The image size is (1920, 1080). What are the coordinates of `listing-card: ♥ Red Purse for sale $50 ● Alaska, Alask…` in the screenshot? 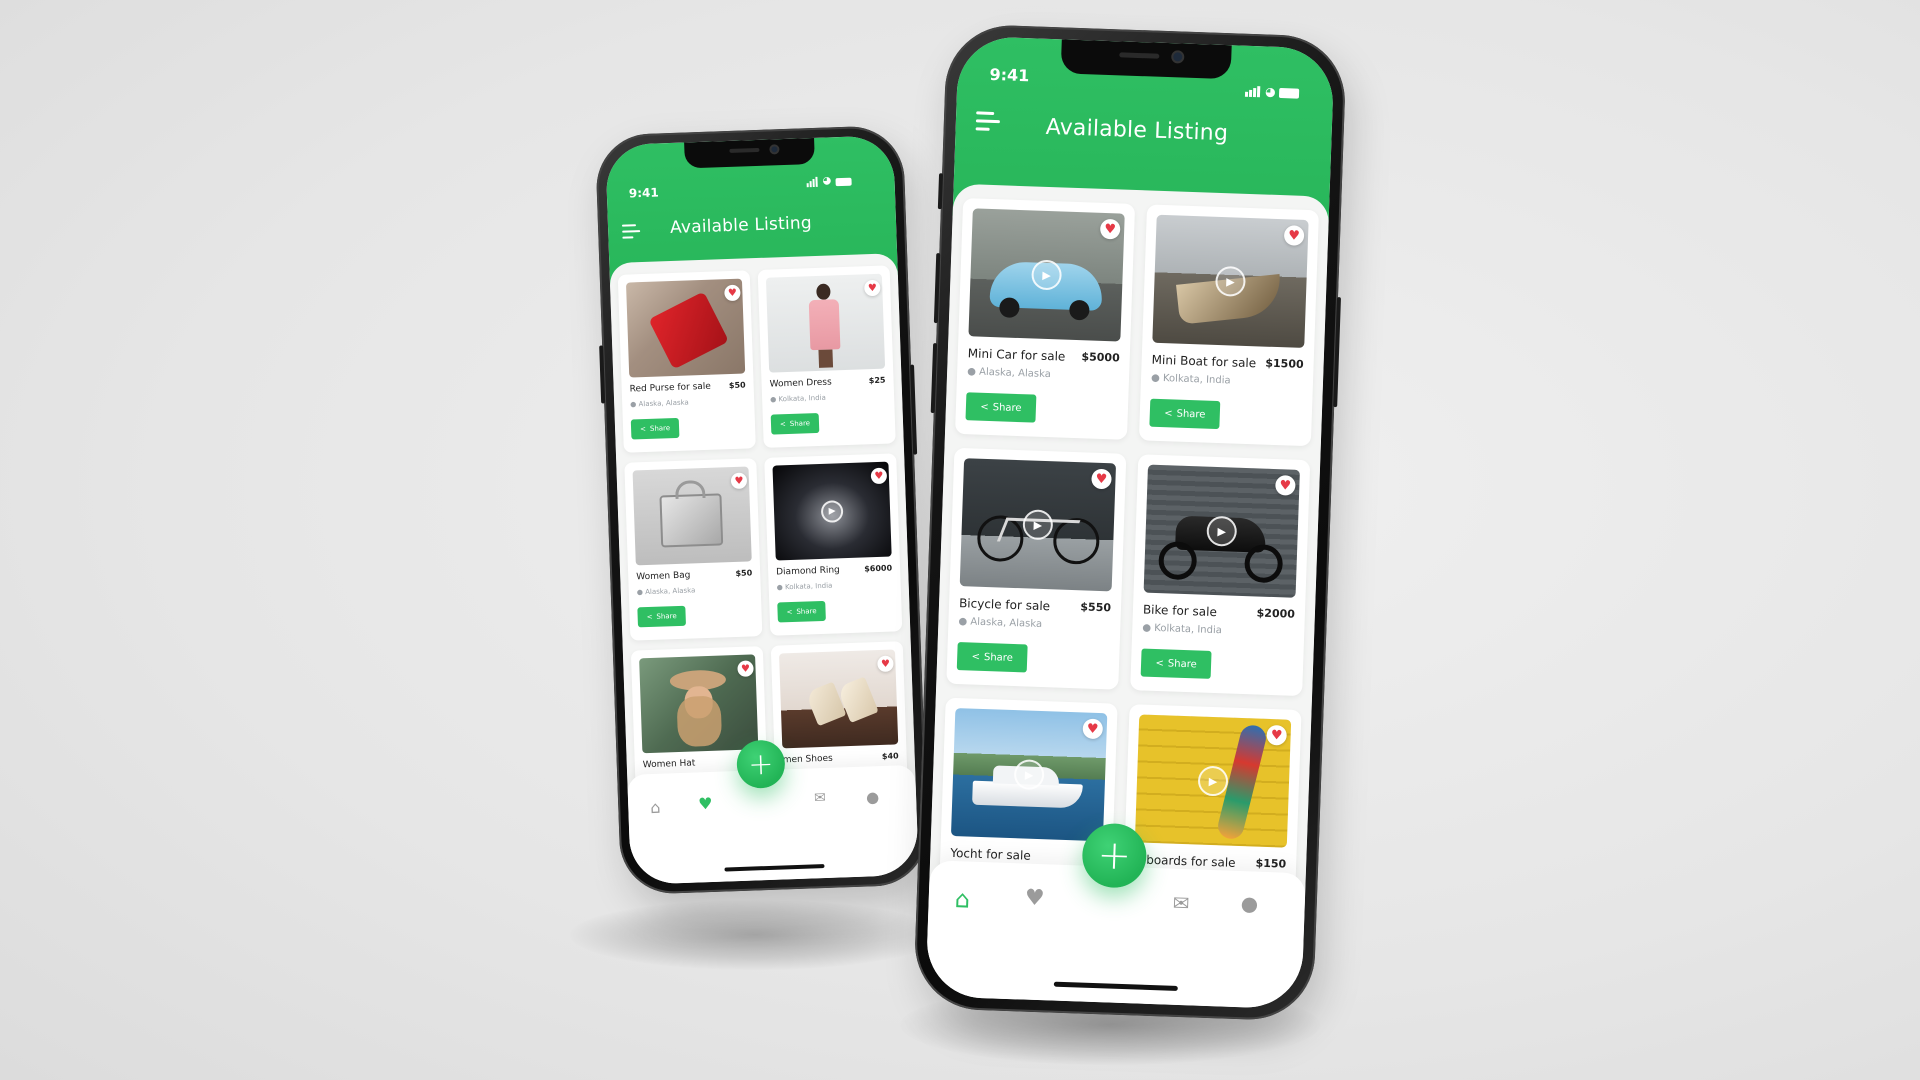 It's located at (686, 361).